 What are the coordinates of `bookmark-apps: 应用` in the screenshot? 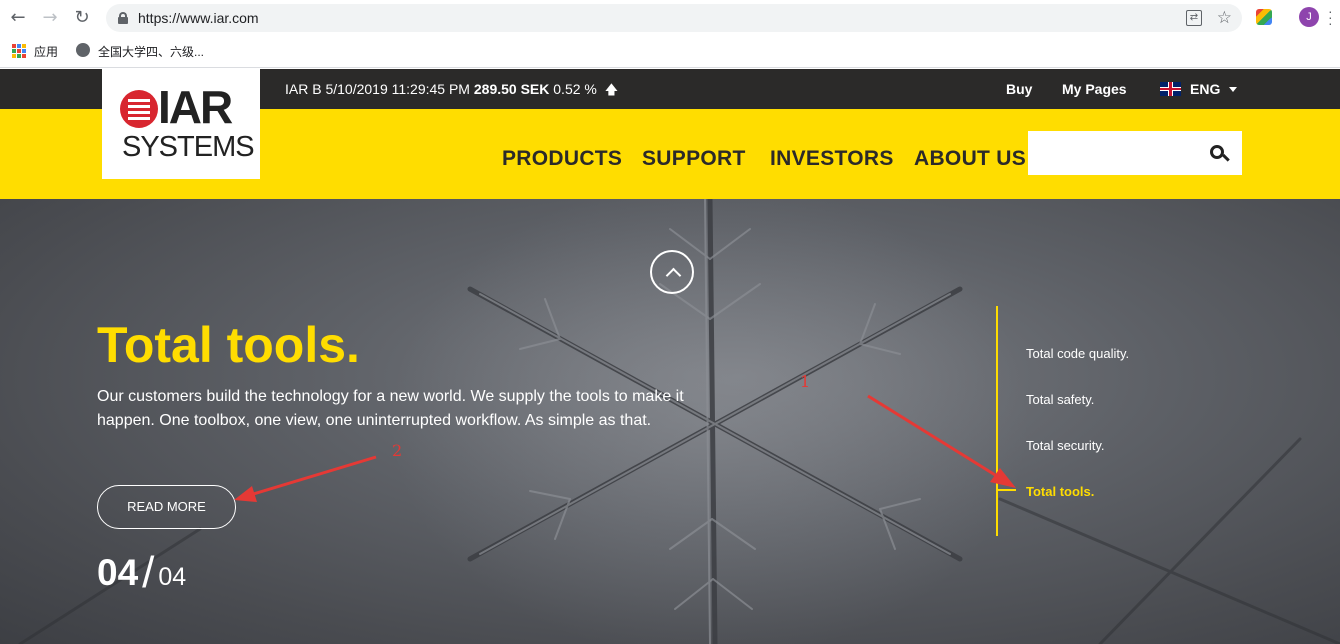 It's located at (46, 51).